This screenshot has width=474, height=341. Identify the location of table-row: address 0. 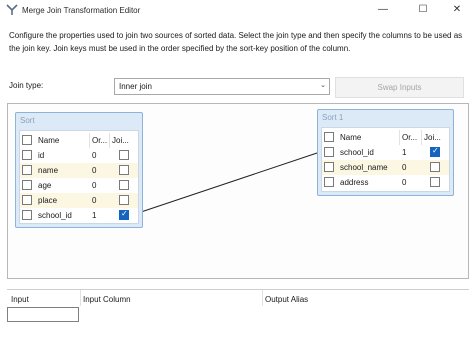
(385, 182).